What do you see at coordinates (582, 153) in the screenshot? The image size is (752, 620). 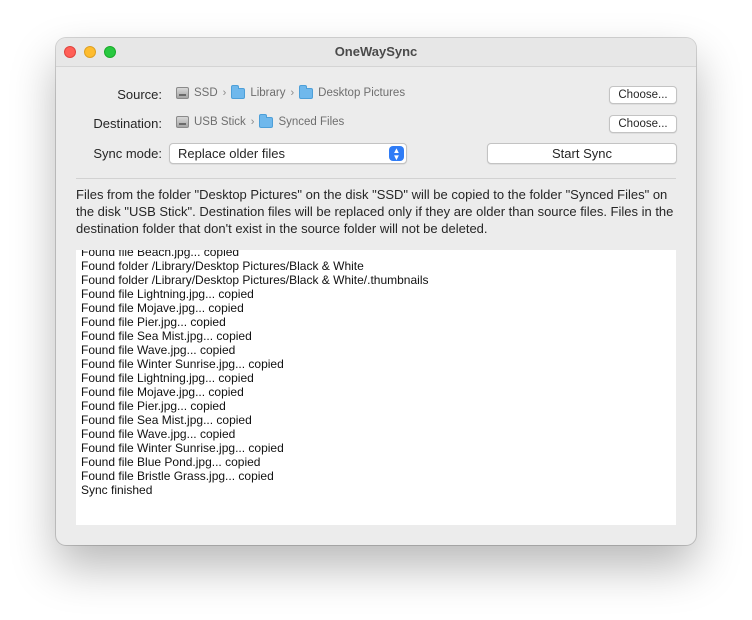 I see `start-sync-button: Start Sync` at bounding box center [582, 153].